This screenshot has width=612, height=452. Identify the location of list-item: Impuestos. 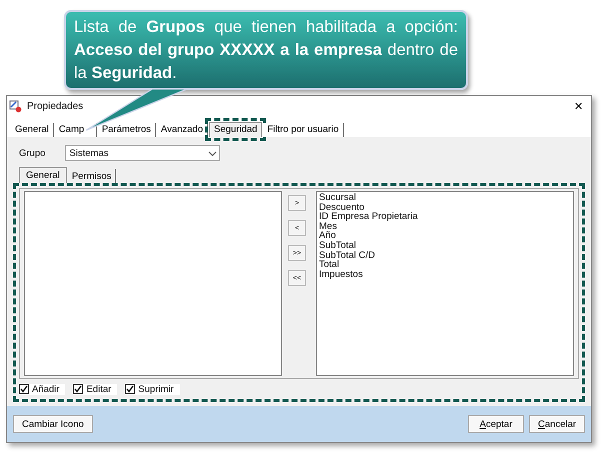
(445, 275).